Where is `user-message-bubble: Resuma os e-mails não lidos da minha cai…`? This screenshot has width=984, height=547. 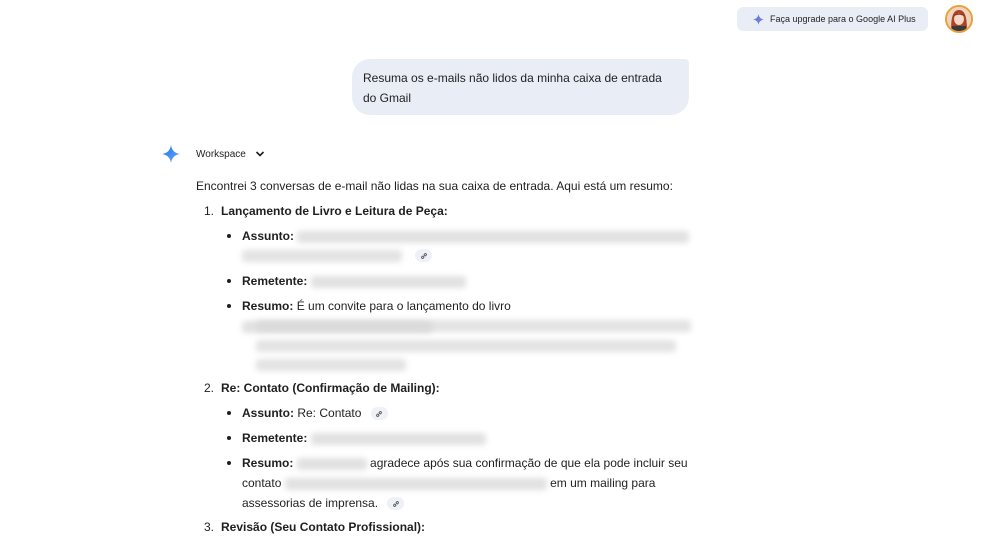 user-message-bubble: Resuma os e-mails não lidos da minha cai… is located at coordinates (520, 87).